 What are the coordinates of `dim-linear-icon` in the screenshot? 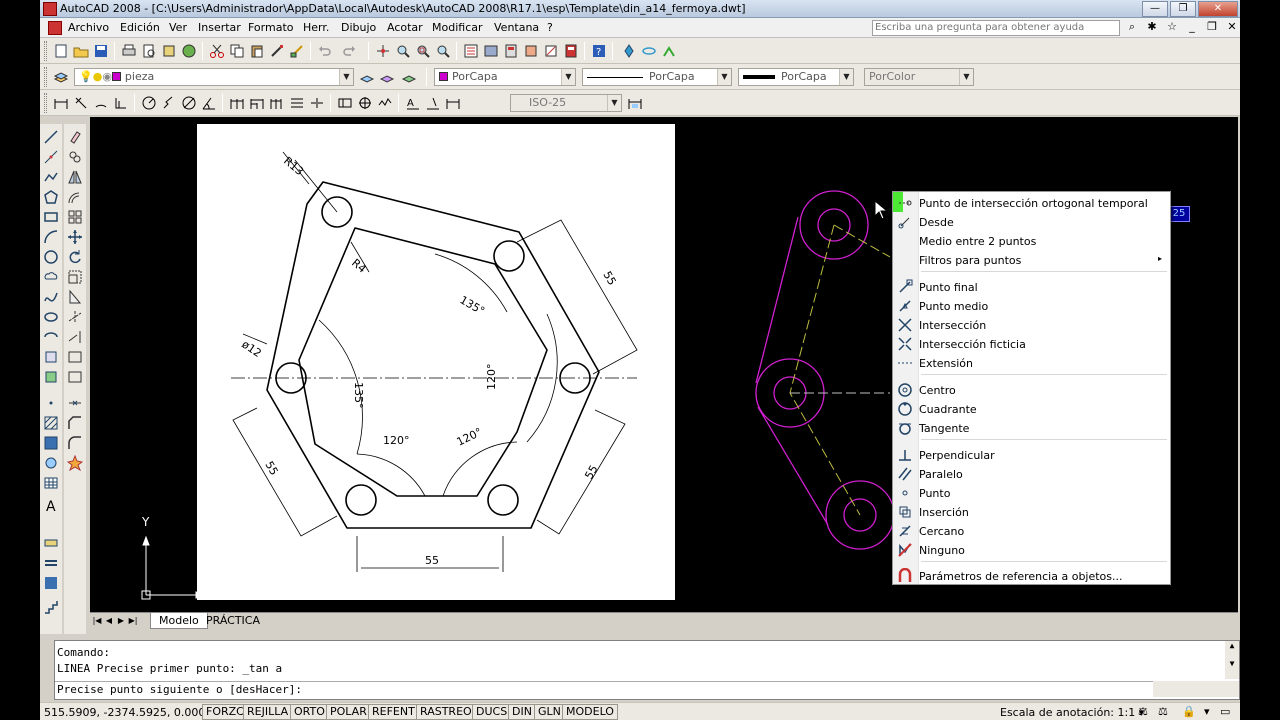 It's located at (61, 103).